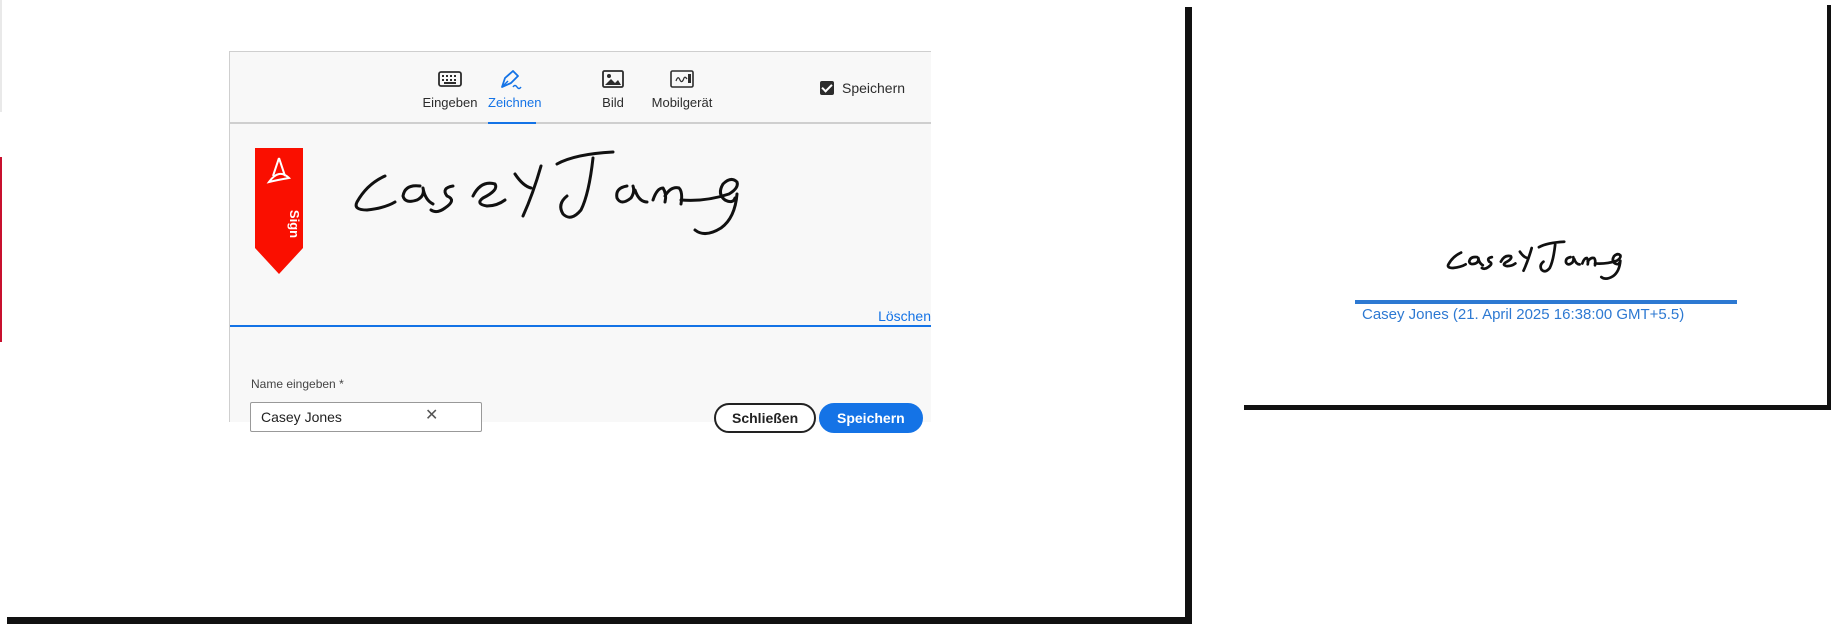 Image resolution: width=1837 pixels, height=628 pixels. Describe the element at coordinates (514, 93) in the screenshot. I see `tab-zeichnen: Zeichnen` at that location.